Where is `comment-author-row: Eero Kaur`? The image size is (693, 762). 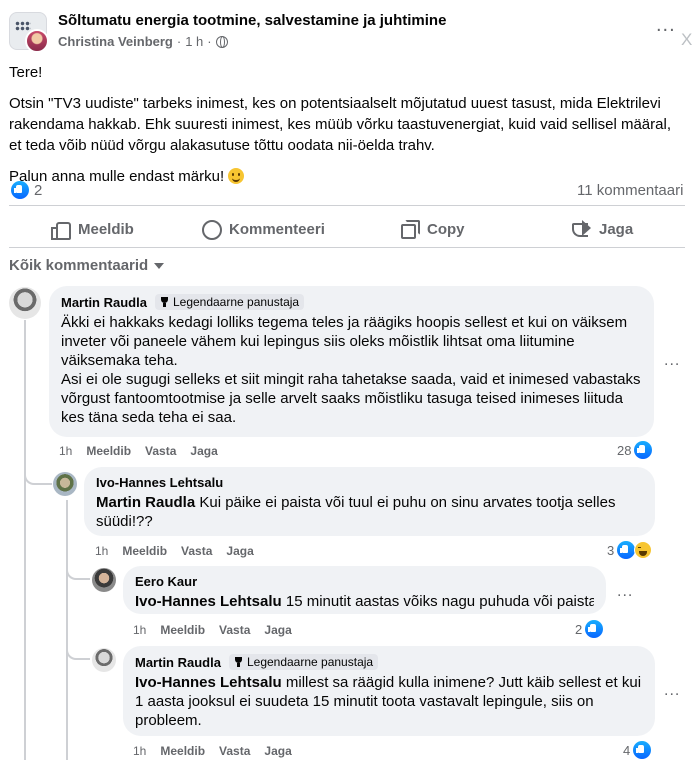
comment-author-row: Eero Kaur is located at coordinates (364, 581).